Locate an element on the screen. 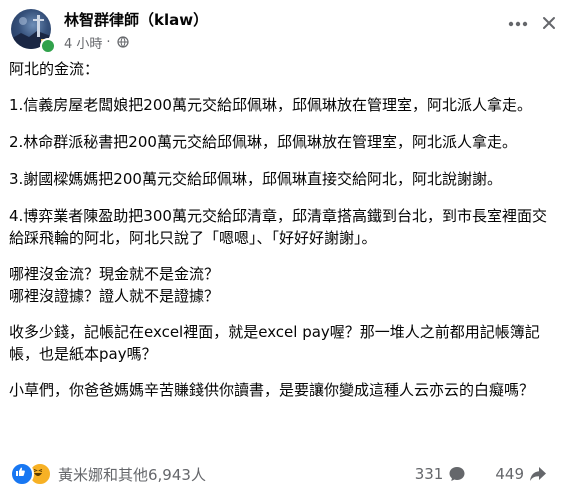  comments-count: 331 is located at coordinates (441, 474).